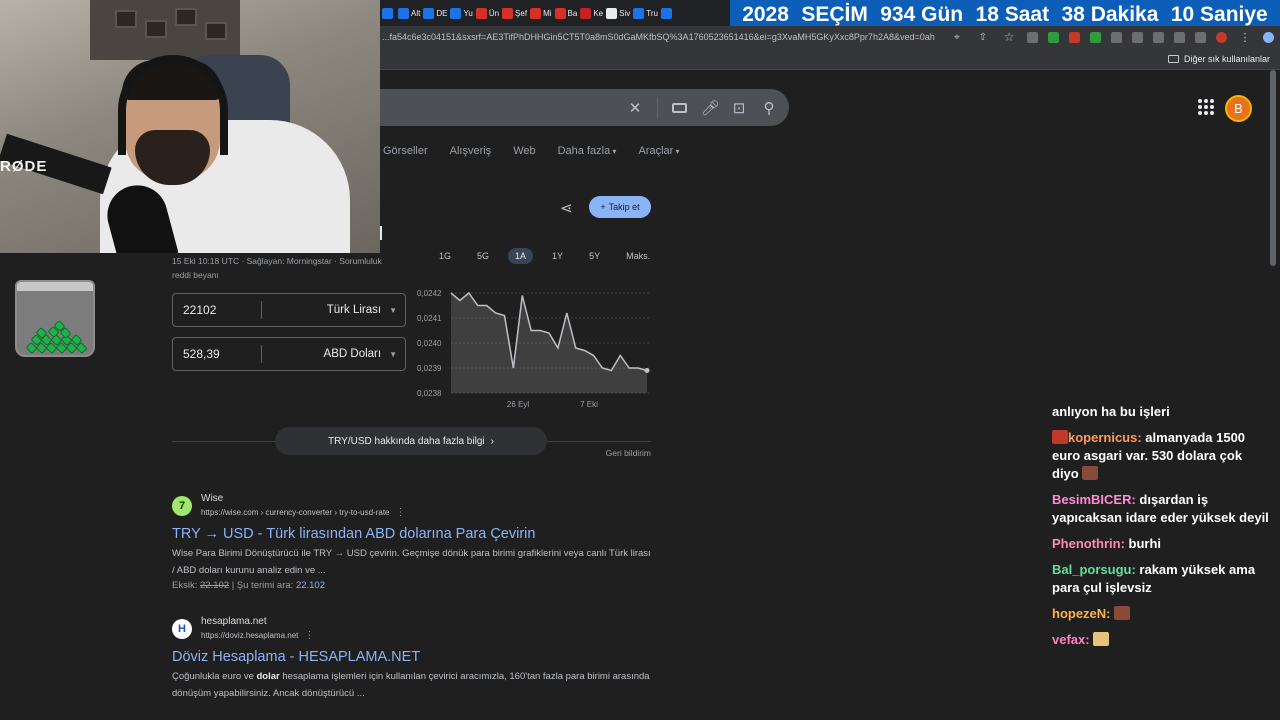  Describe the element at coordinates (983, 37) in the screenshot. I see `share-page-icon: ⇧` at that location.